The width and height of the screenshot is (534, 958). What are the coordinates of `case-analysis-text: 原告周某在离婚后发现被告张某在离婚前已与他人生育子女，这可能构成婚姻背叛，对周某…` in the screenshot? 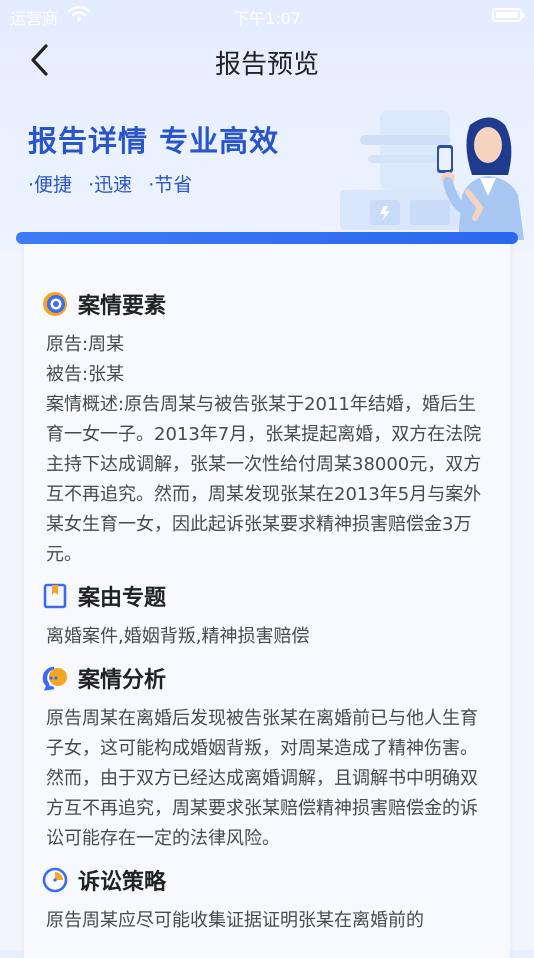 It's located at (262, 778).